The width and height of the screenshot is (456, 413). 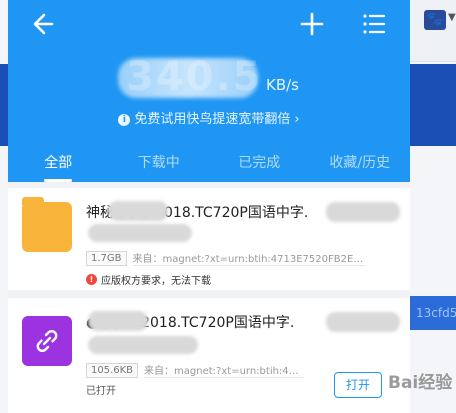 I want to click on filter-tabs: 全部 下载中 已完成 收藏/历史, so click(x=209, y=164).